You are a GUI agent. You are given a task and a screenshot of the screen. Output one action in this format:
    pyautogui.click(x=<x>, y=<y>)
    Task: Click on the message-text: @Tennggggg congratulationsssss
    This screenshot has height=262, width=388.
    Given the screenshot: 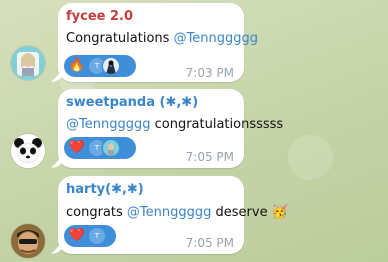 What is the action you would take?
    pyautogui.click(x=175, y=124)
    